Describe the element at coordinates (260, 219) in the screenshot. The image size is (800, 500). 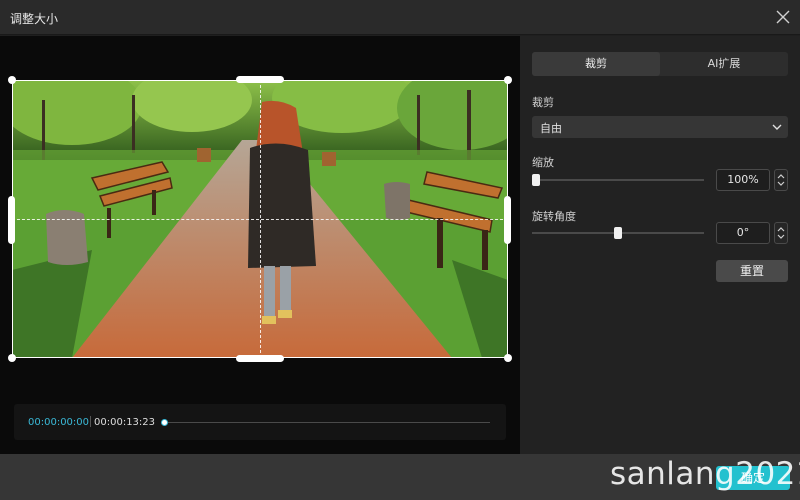
I see `crop-guide-vertical` at that location.